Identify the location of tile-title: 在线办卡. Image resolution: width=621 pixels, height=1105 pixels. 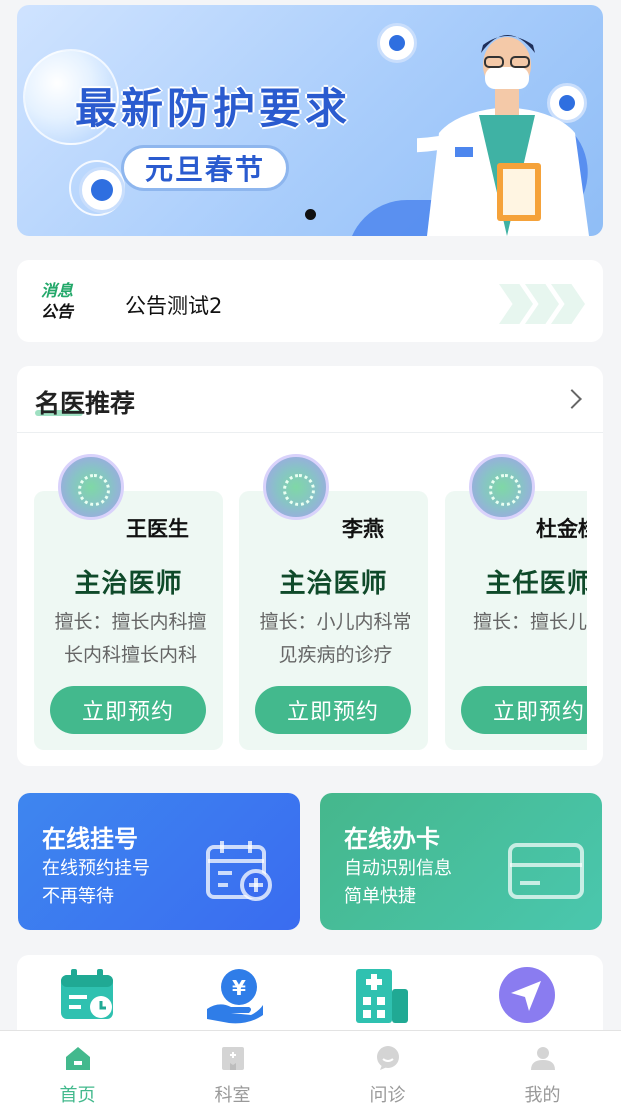
(392, 839).